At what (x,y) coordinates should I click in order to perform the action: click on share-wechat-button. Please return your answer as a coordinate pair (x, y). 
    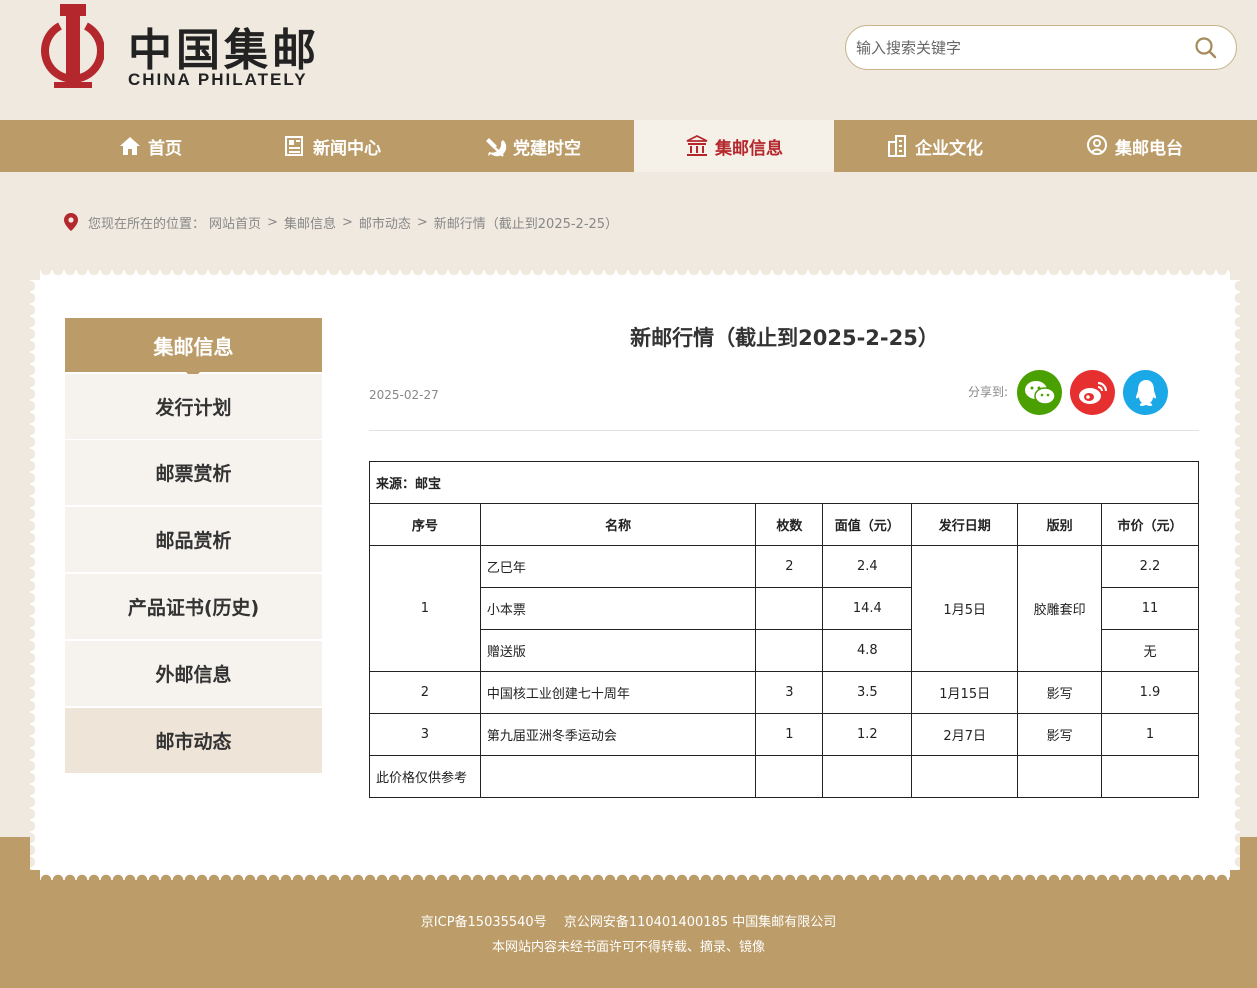
    Looking at the image, I should click on (1039, 392).